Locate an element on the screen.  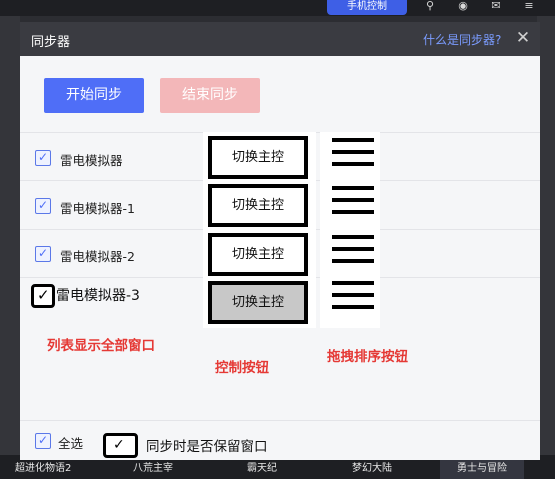
drag-annotation: 拖拽排序按钮 is located at coordinates (367, 357).